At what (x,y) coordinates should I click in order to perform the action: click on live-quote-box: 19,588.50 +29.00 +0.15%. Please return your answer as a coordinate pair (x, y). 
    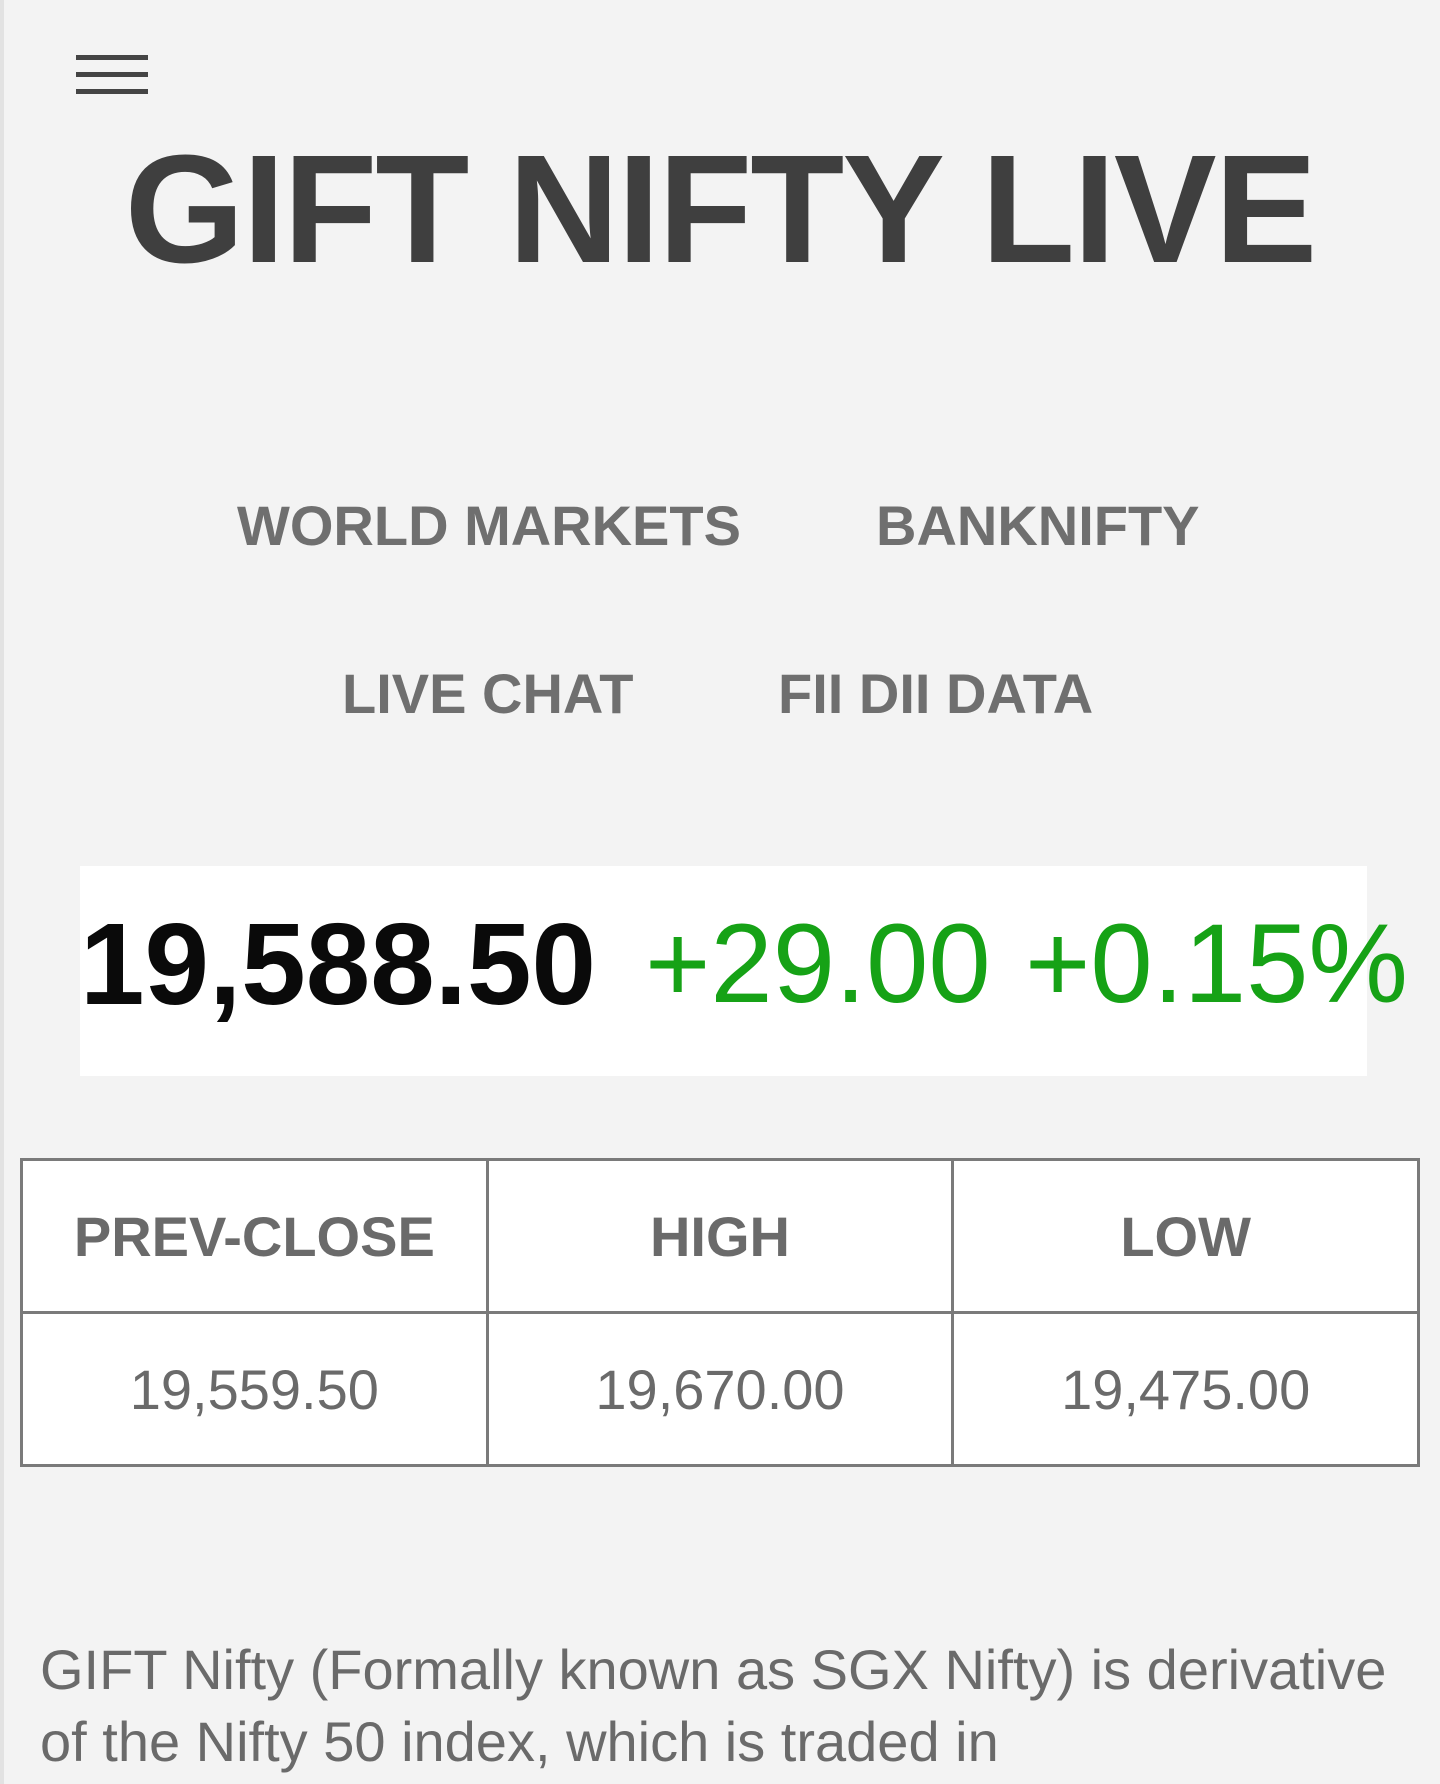
    Looking at the image, I should click on (744, 971).